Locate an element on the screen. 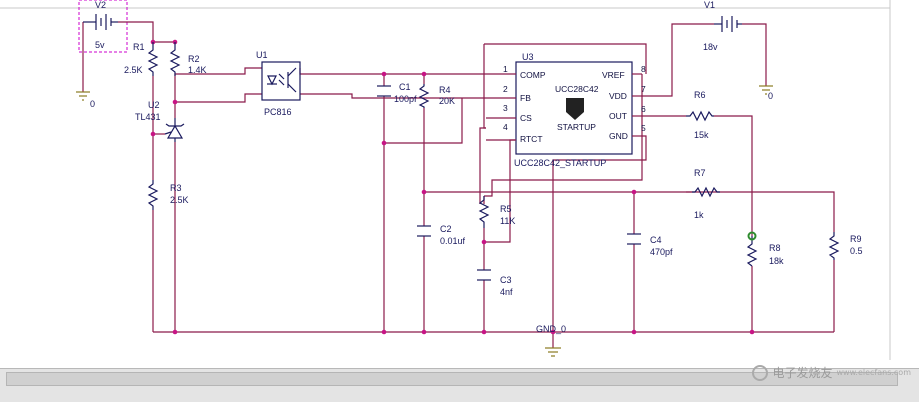 This screenshot has height=402, width=919. v1-value-label: 18v is located at coordinates (710, 47).